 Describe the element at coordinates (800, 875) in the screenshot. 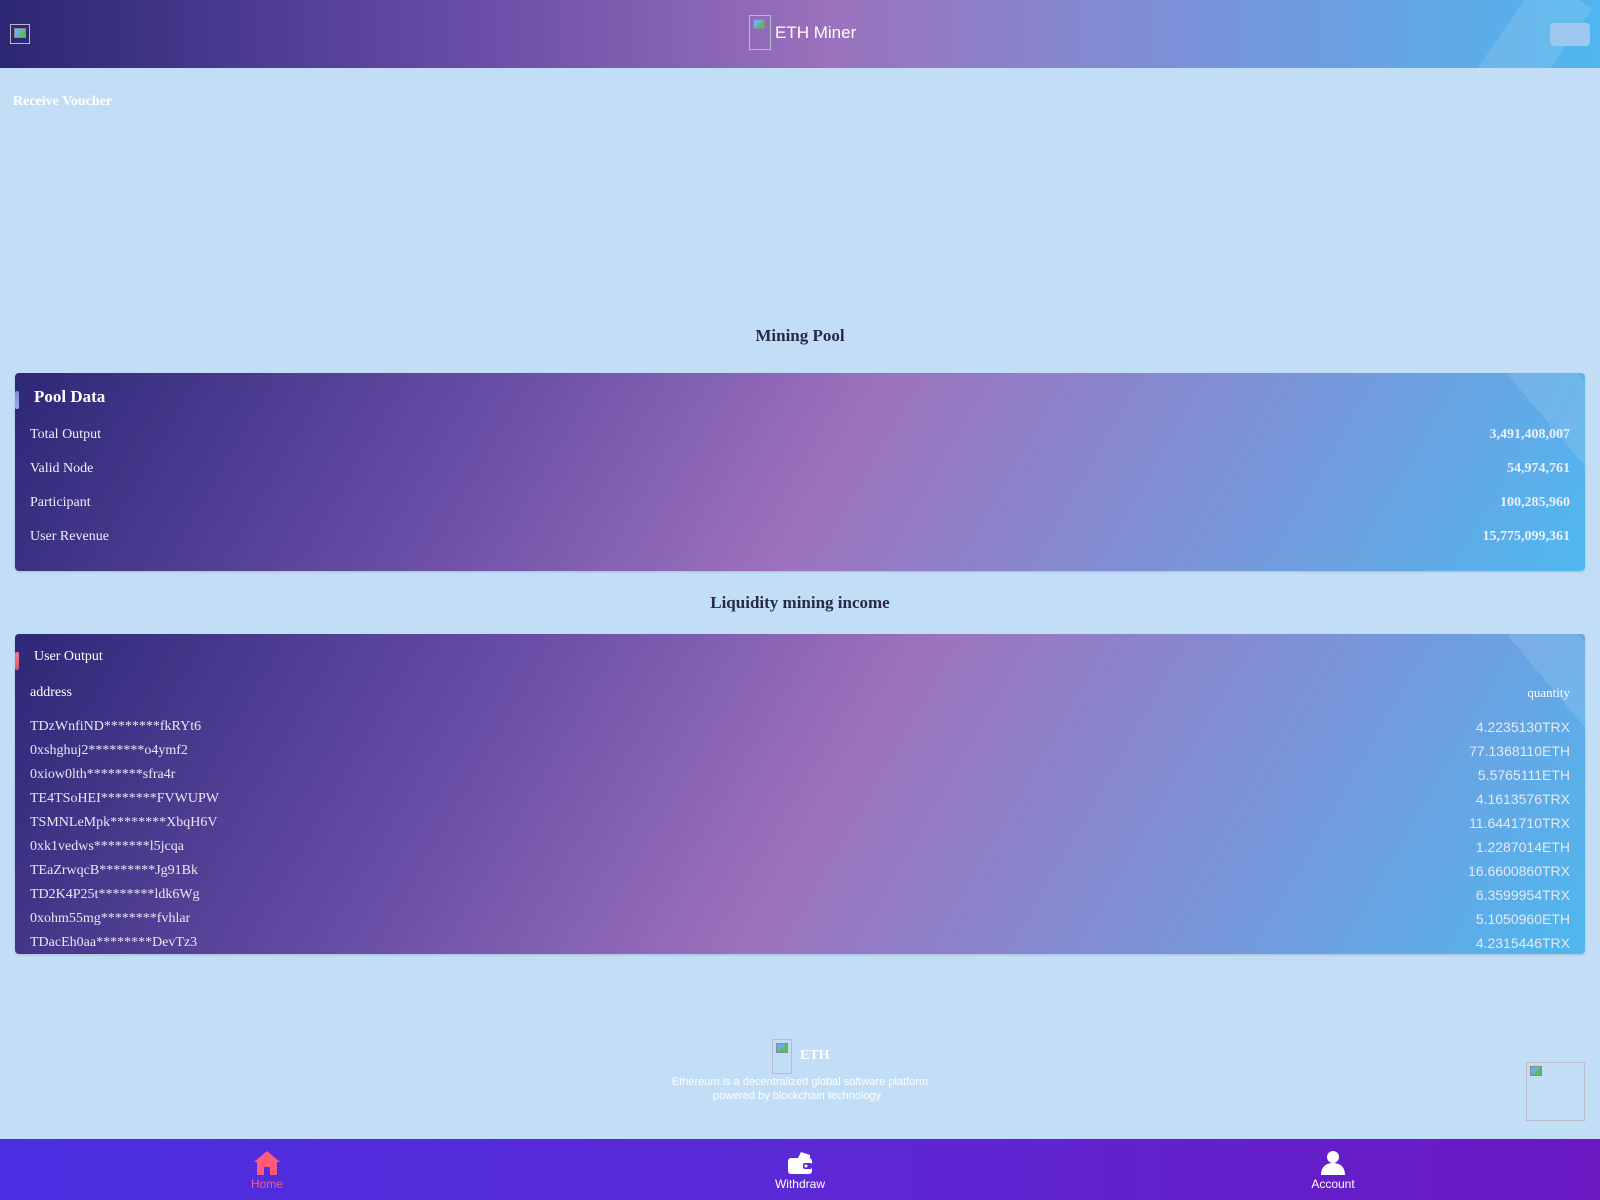

I see `list-item: TEaZrwqcB********Jg91Bk 16.6600860TRX` at that location.